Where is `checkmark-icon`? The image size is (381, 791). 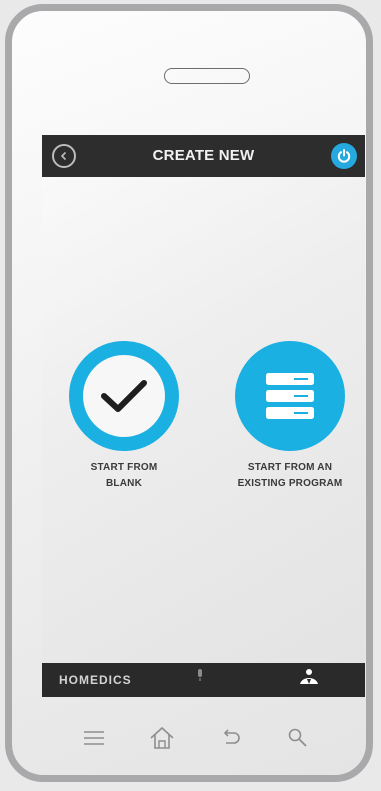 checkmark-icon is located at coordinates (124, 396).